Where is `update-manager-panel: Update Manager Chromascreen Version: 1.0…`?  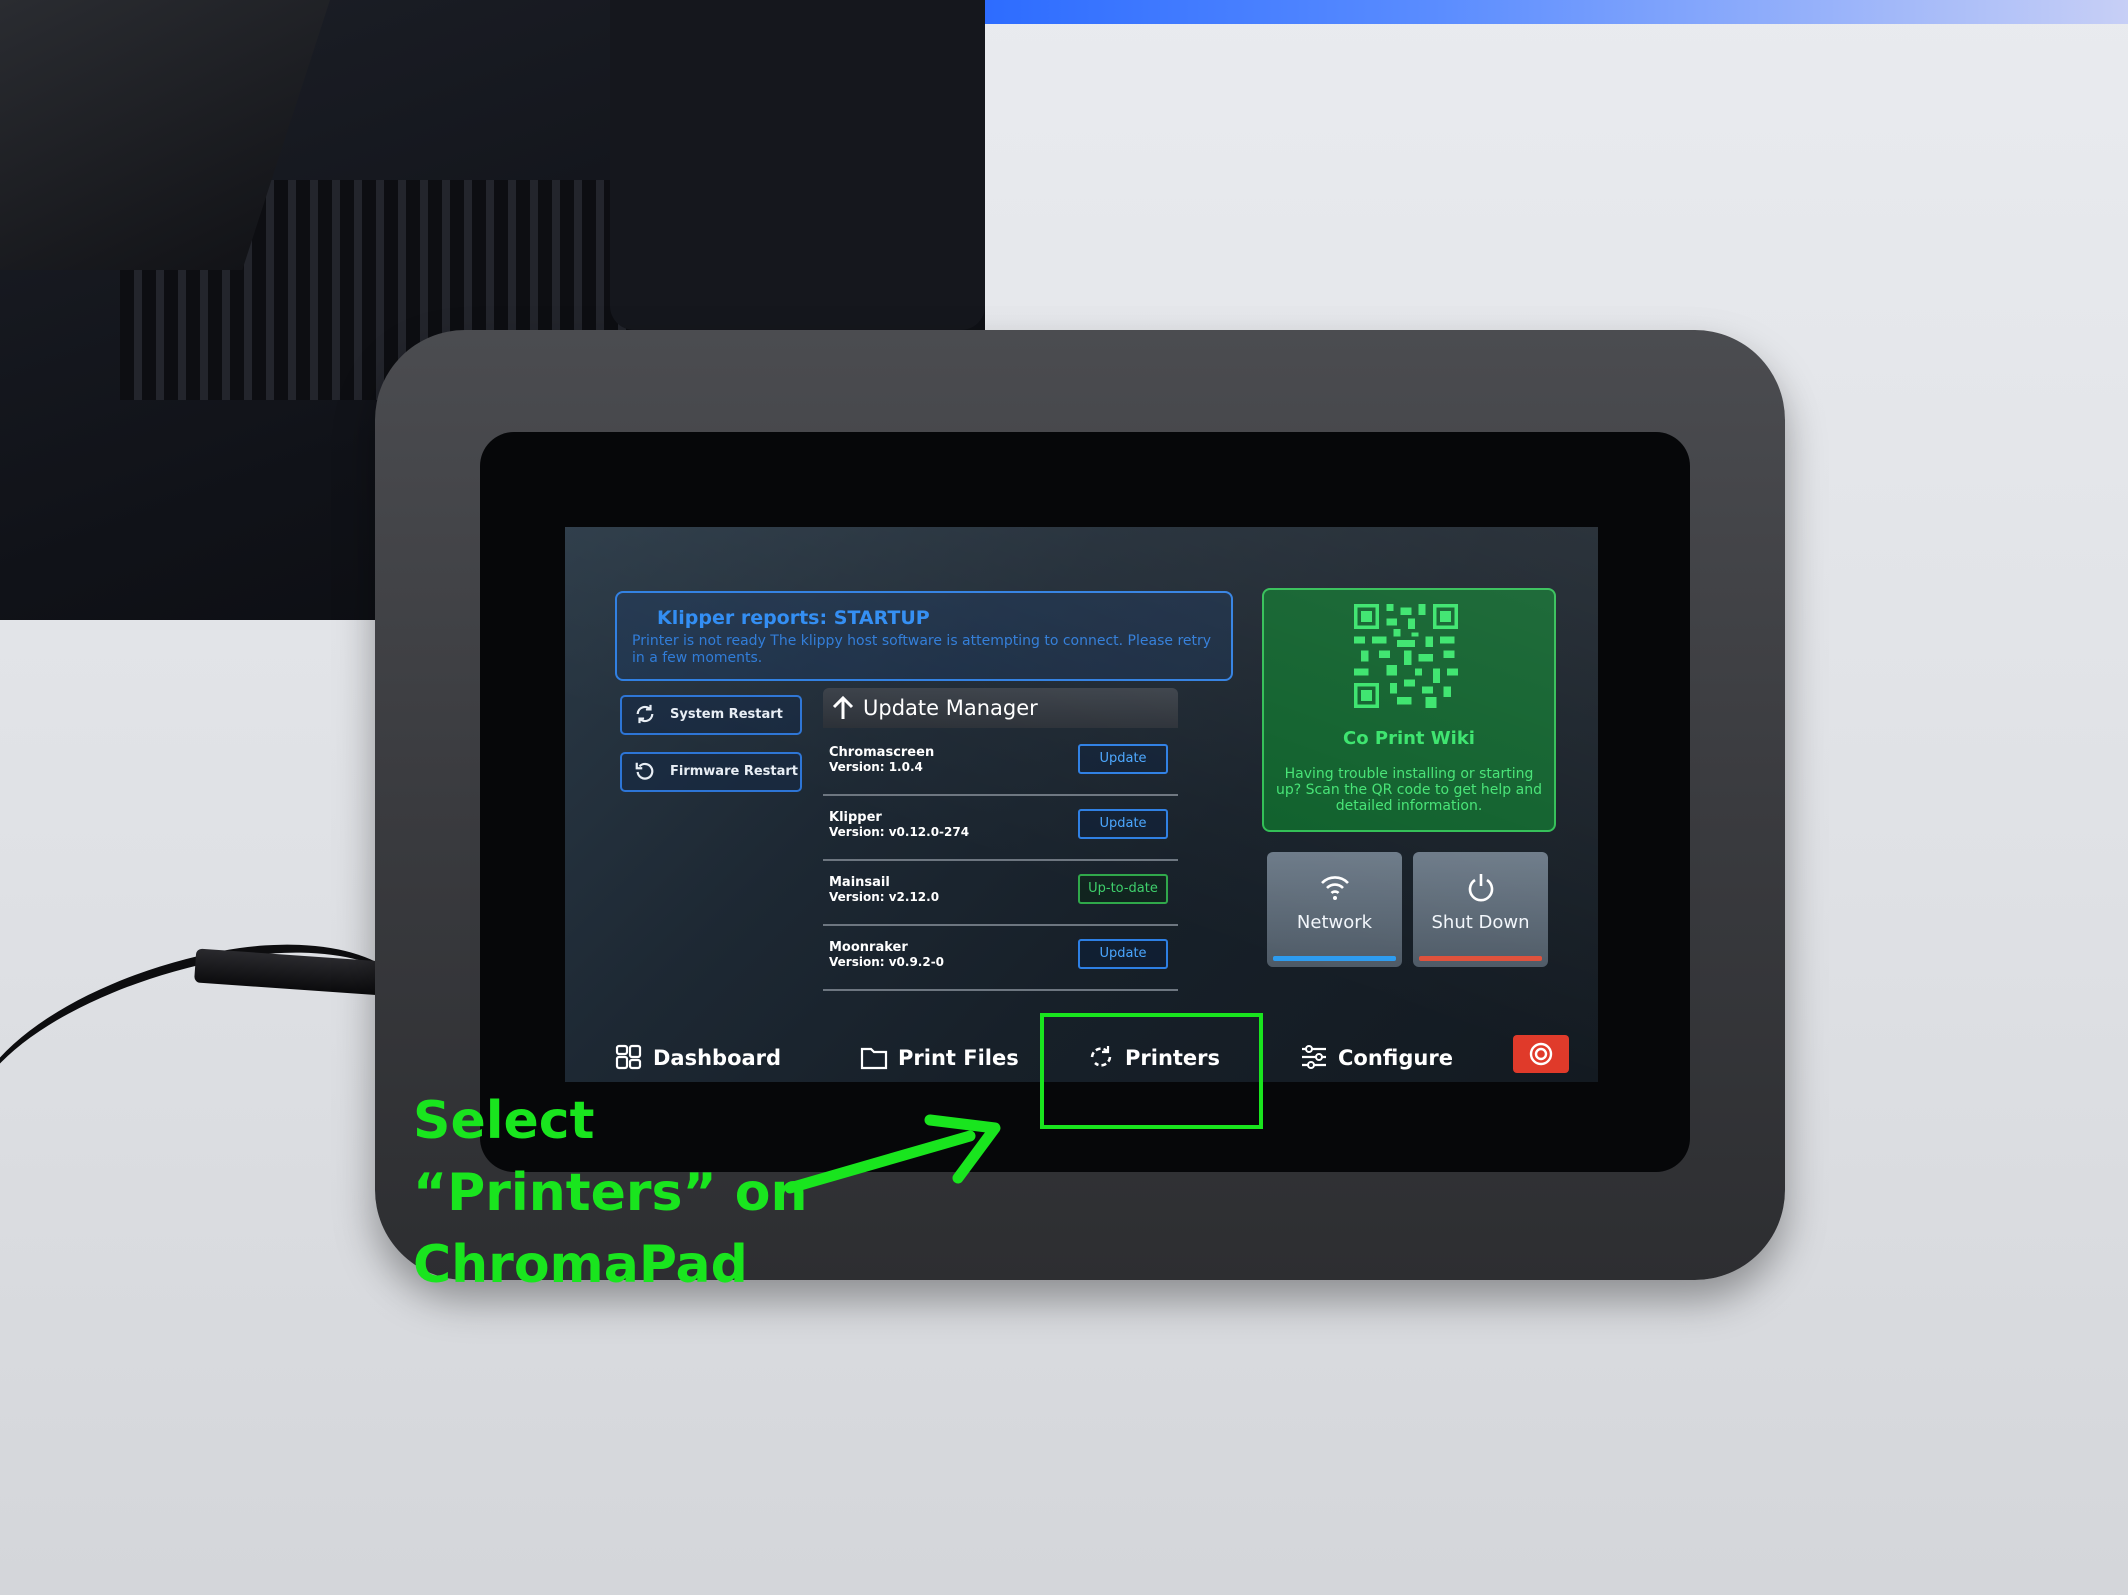
update-manager-panel: Update Manager Chromascreen Version: 1.0… is located at coordinates (1000, 839).